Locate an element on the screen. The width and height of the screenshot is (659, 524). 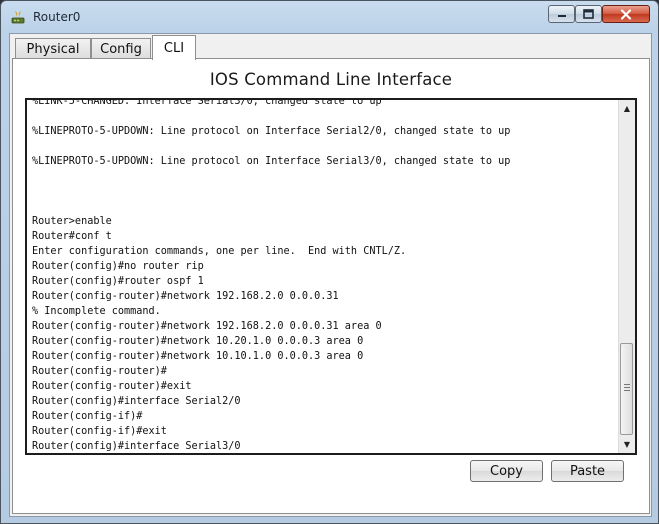
minimize-icon is located at coordinates (561, 16).